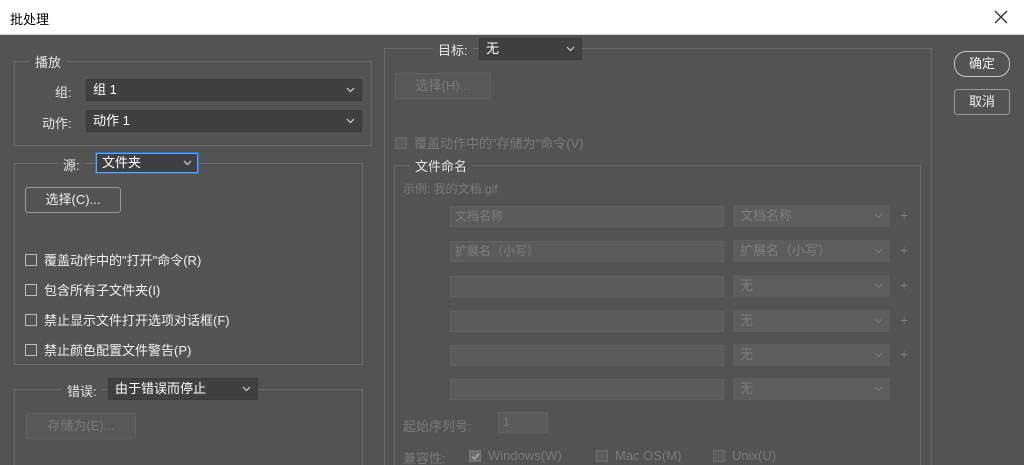 Image resolution: width=1024 pixels, height=465 pixels. What do you see at coordinates (82, 390) in the screenshot?
I see `errors-label: 错误:` at bounding box center [82, 390].